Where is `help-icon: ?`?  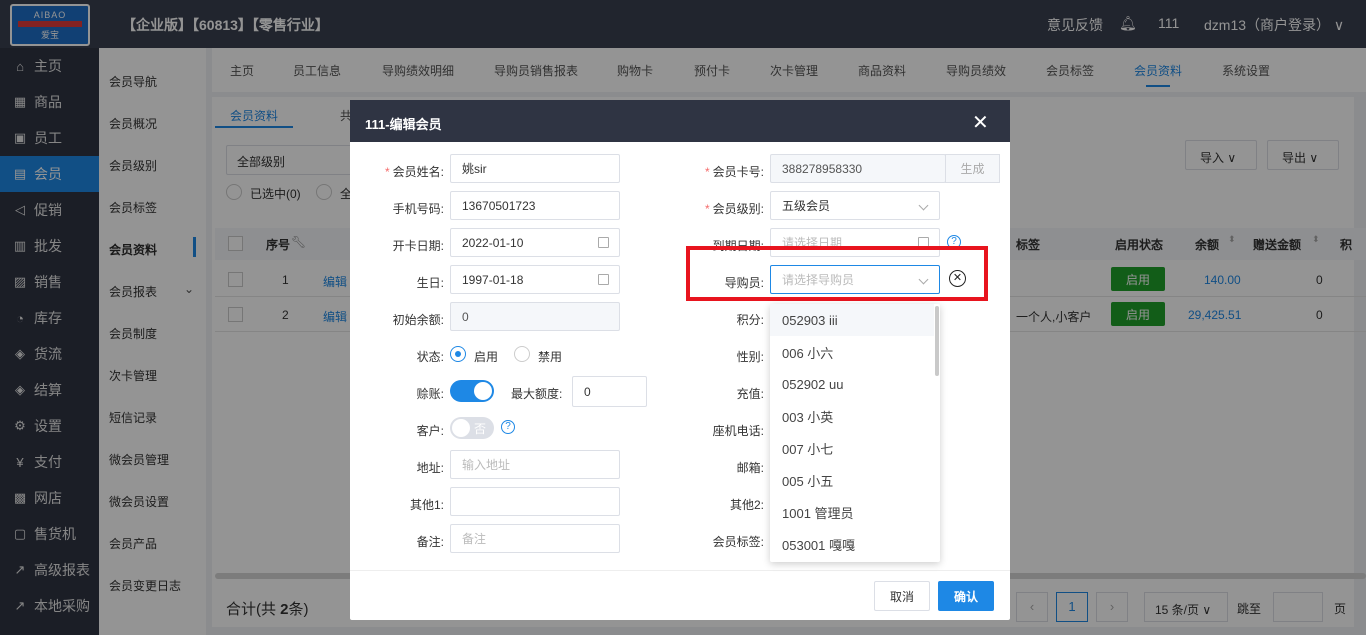
help-icon: ? is located at coordinates (508, 427).